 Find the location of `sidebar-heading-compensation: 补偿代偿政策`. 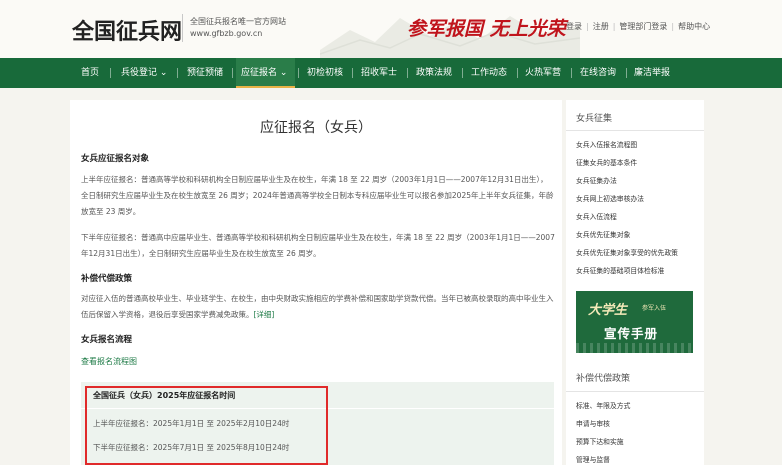

sidebar-heading-compensation: 补偿代偿政策 is located at coordinates (603, 379).